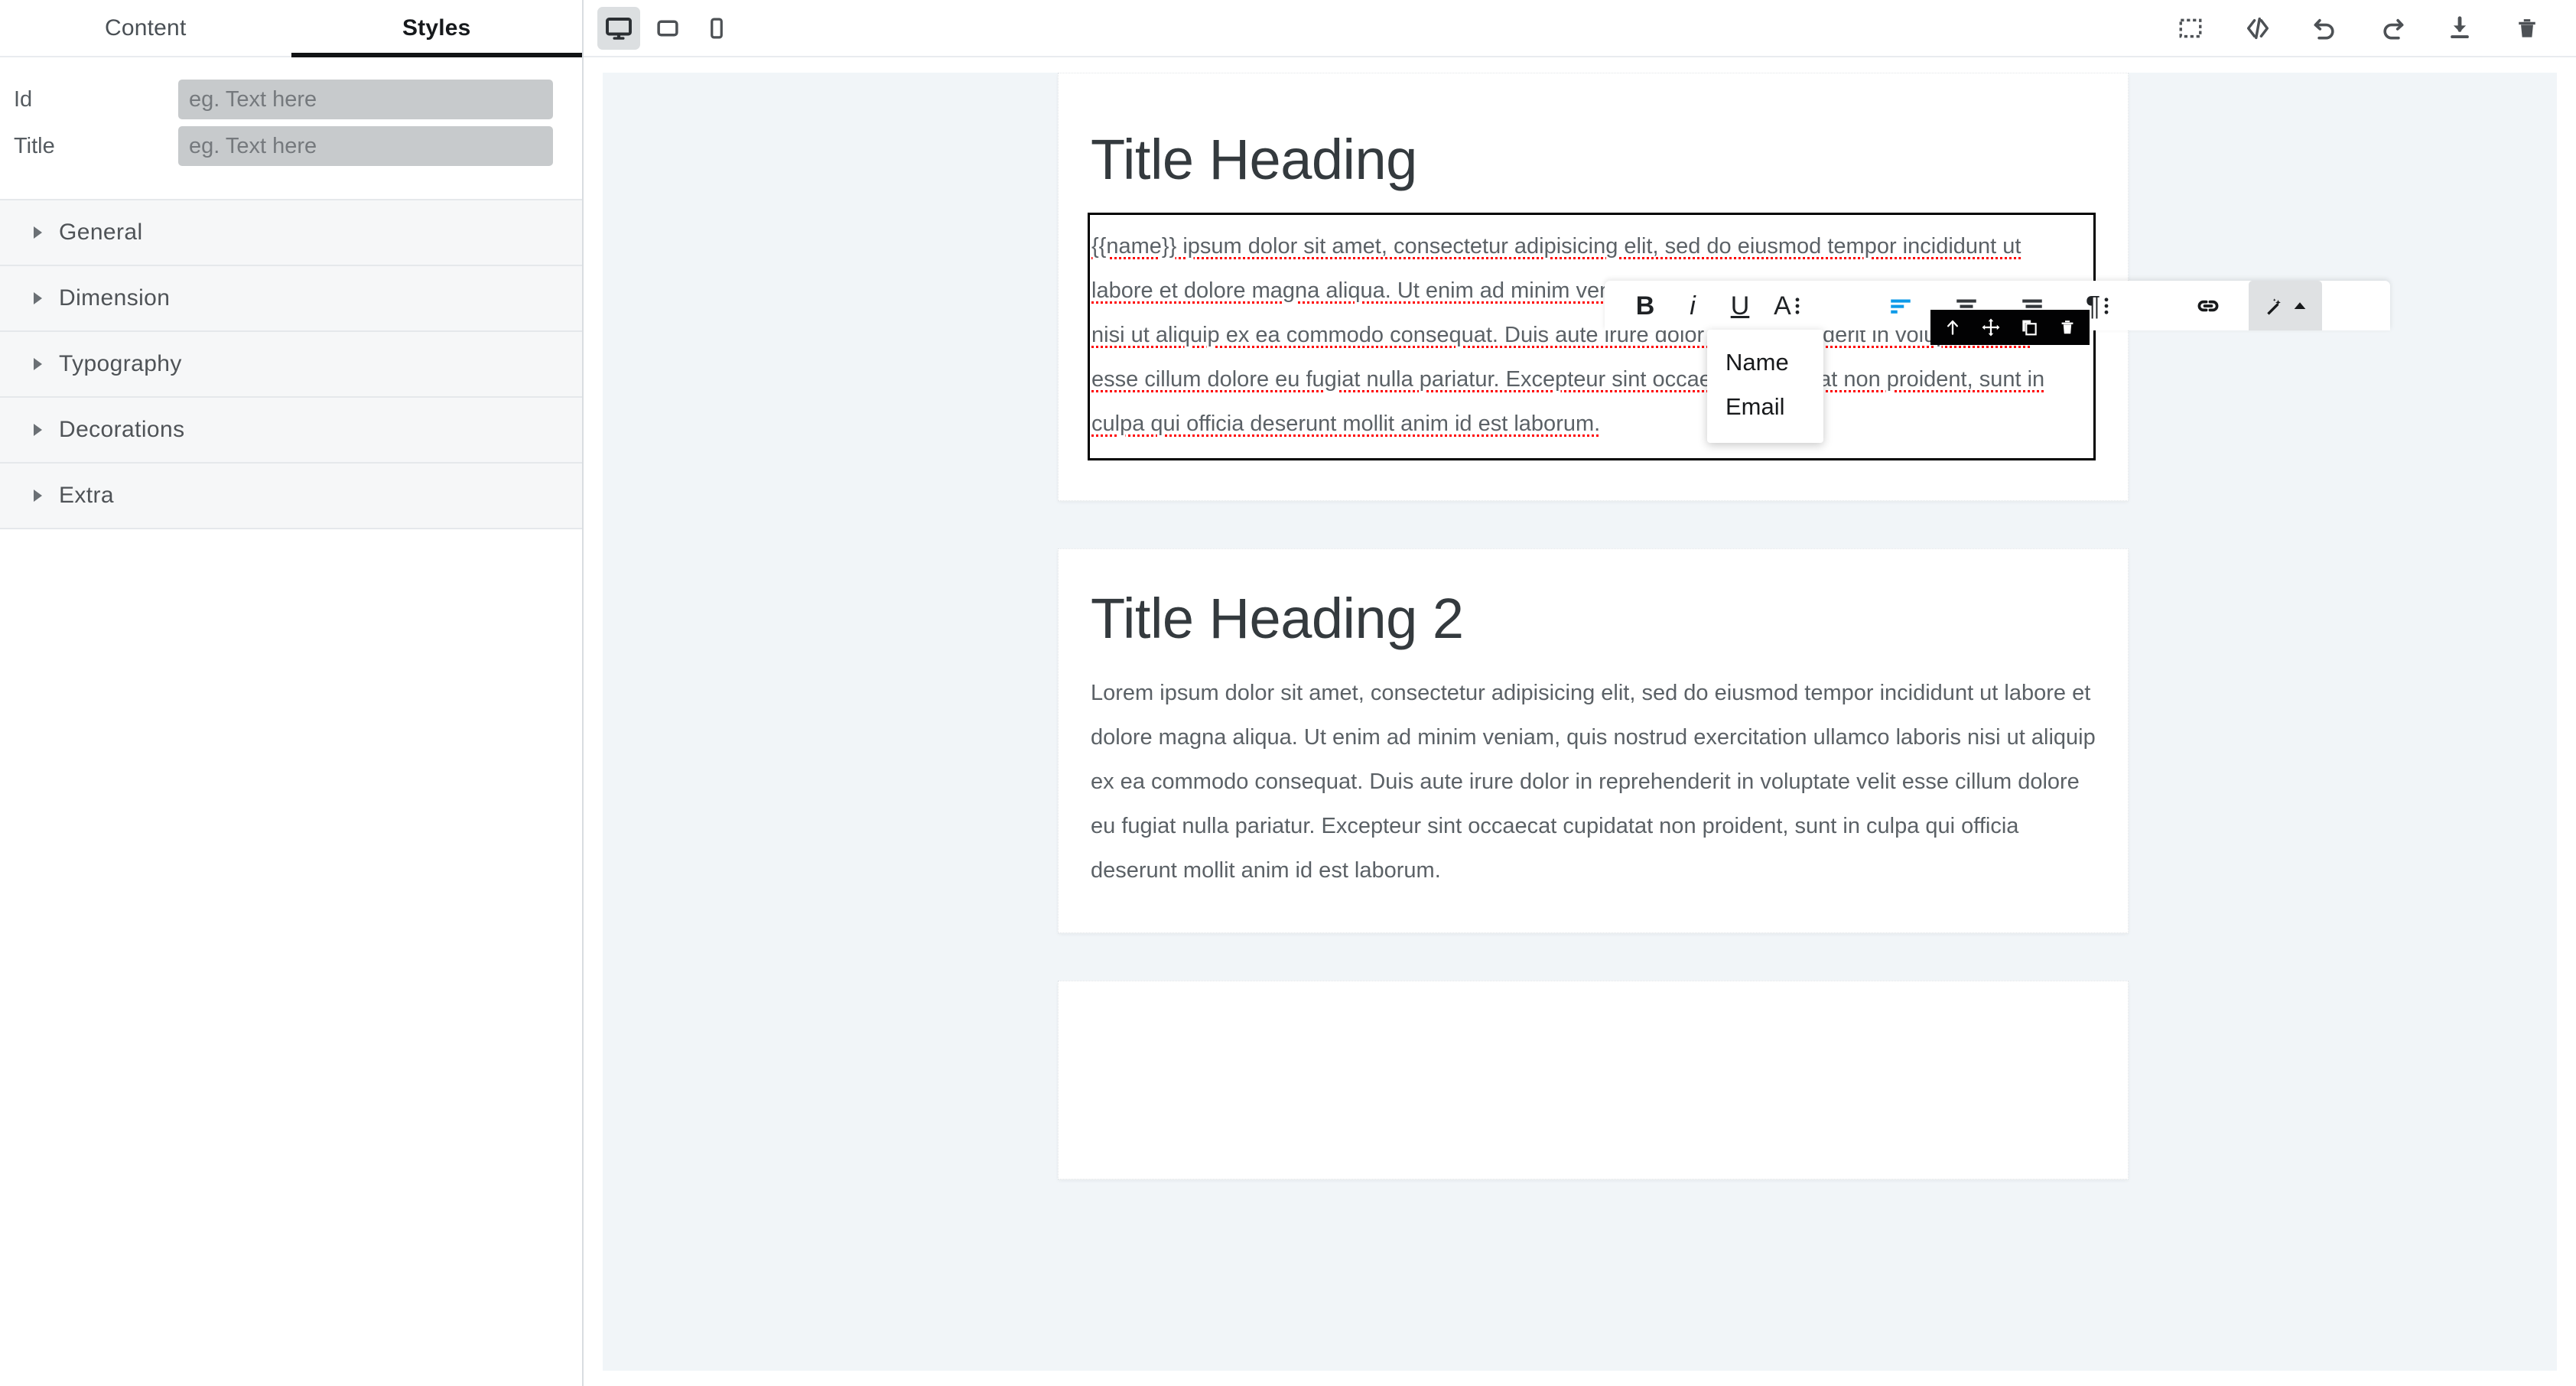 Image resolution: width=2576 pixels, height=1386 pixels. I want to click on link-button, so click(2208, 305).